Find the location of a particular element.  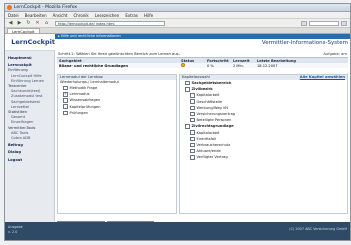

menu-lesezeichen: Lesezeichen is located at coordinates (107, 15).